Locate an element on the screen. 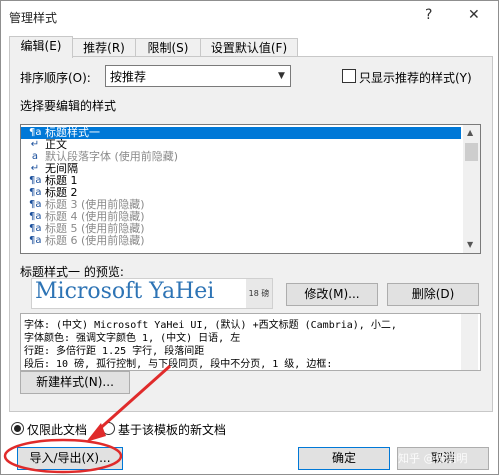 The height and width of the screenshot is (475, 499). annotation-circle is located at coordinates (63, 456).